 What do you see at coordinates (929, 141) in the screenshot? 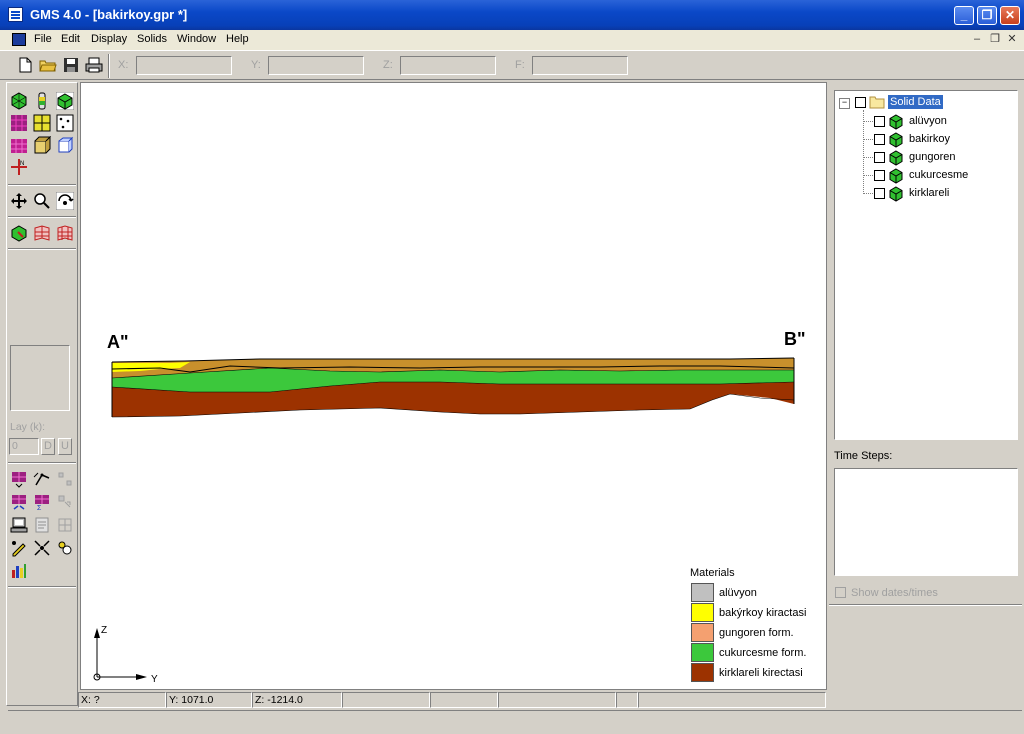
I see `tree-item-bakirkoy: bakirkoy` at bounding box center [929, 141].